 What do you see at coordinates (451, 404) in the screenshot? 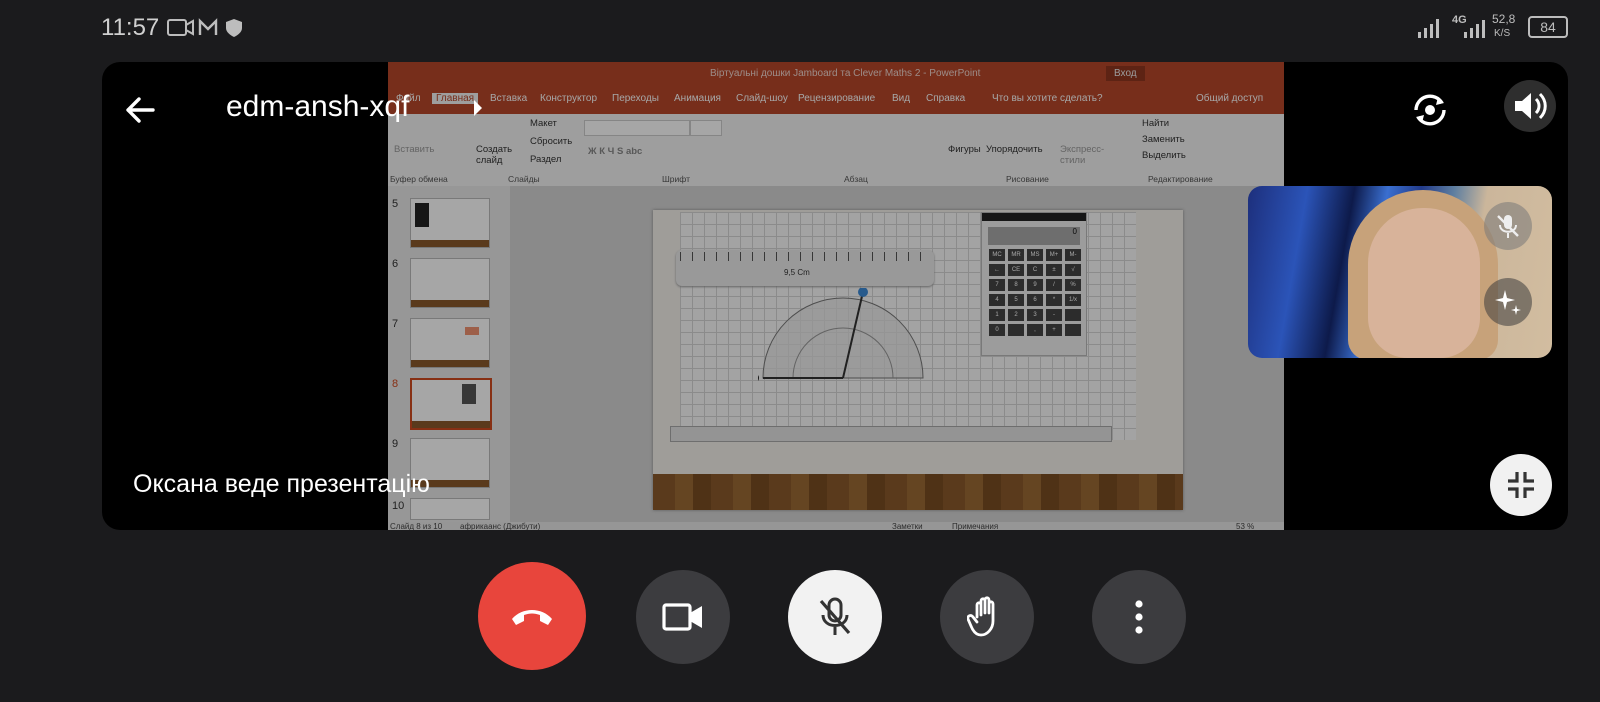
I see `slide-thumbnail-selected` at bounding box center [451, 404].